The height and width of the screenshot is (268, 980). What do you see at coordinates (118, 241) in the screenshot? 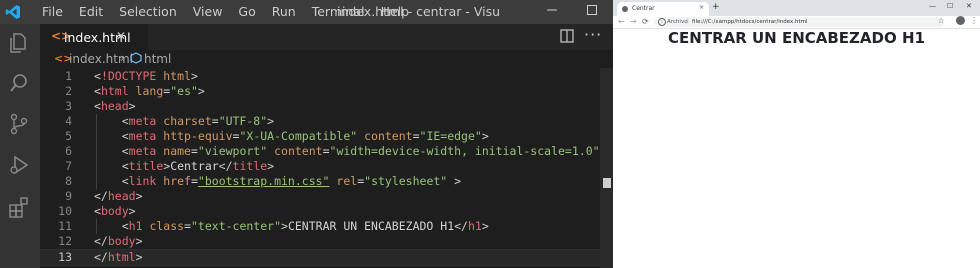
I see `code-text: </body>` at bounding box center [118, 241].